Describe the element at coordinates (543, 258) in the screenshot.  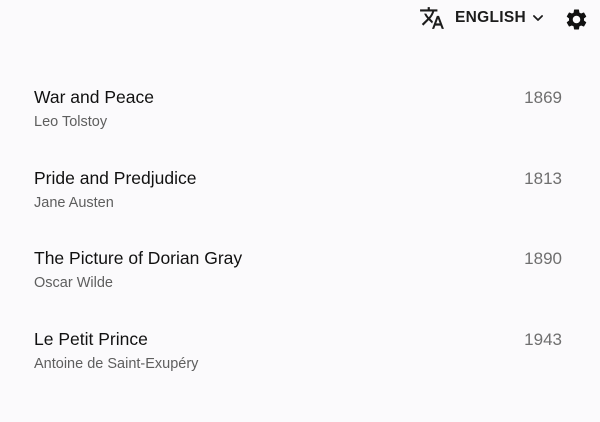
I see `book-year: 1890` at that location.